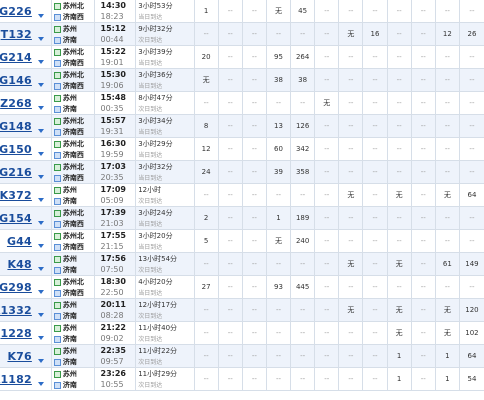  What do you see at coordinates (16, 195) in the screenshot?
I see `train-number-link: K372` at bounding box center [16, 195].